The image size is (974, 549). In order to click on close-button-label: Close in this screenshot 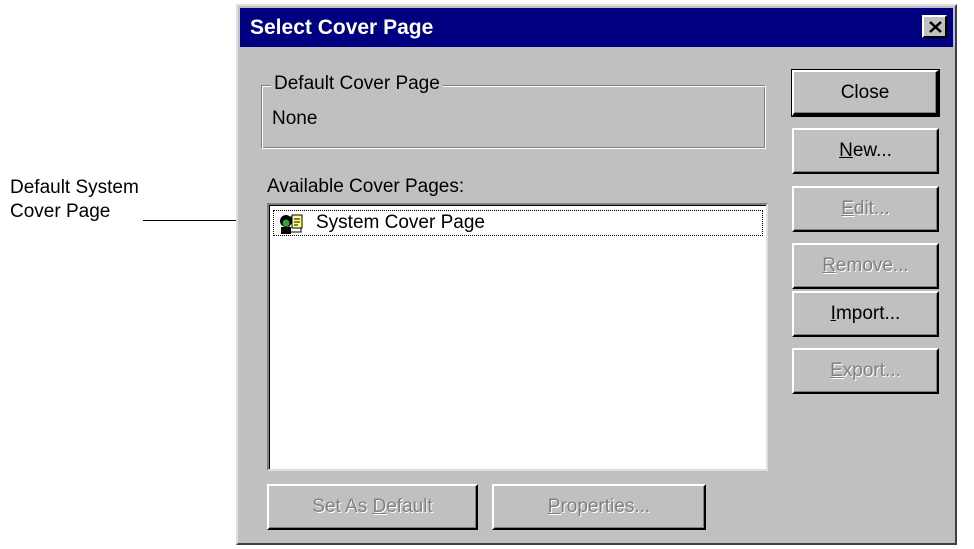, I will do `click(865, 92)`.